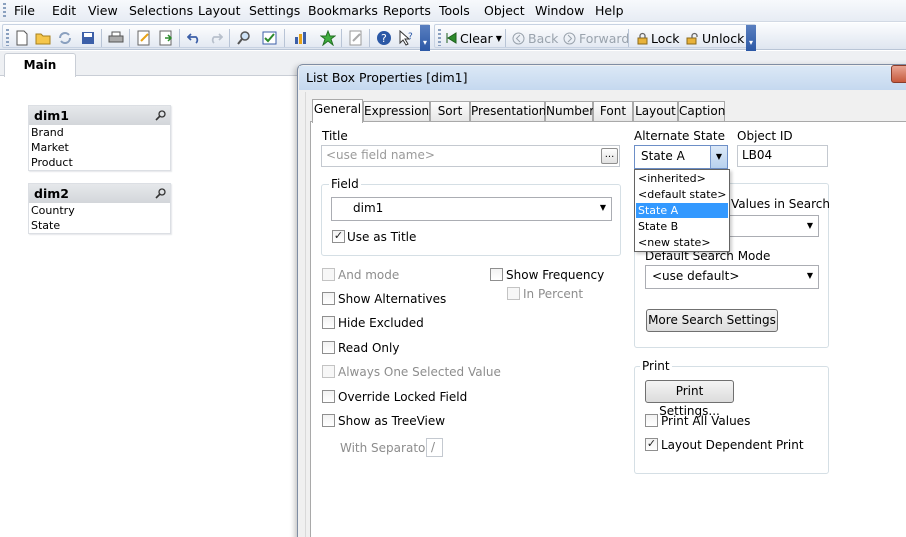  Describe the element at coordinates (382, 237) in the screenshot. I see `use-as-title-label: Use as Title` at that location.